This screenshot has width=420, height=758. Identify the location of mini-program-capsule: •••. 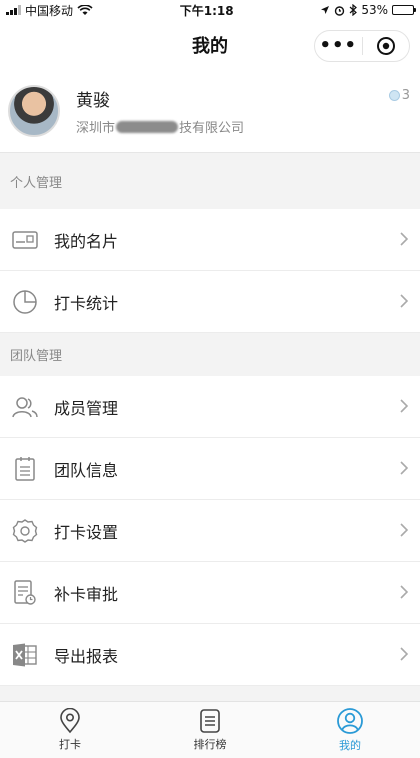
(362, 46).